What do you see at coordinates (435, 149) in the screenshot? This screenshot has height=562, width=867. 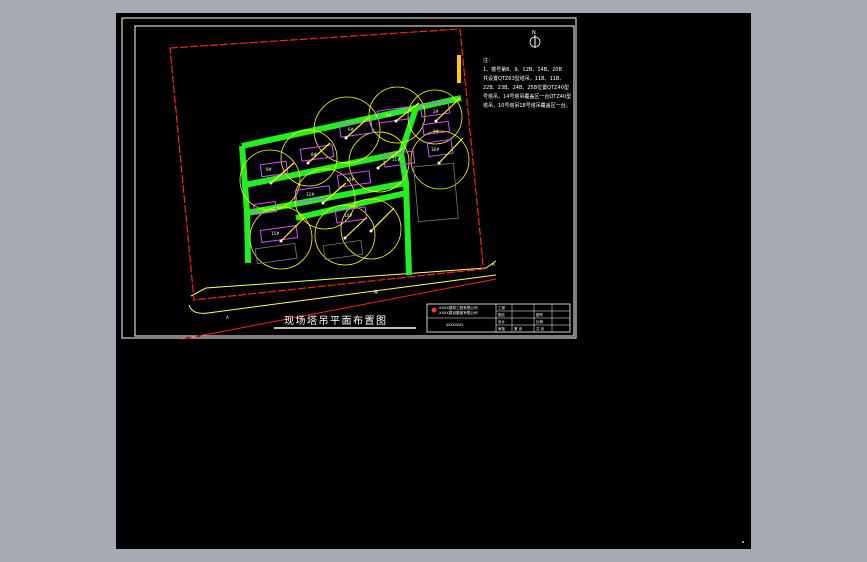 I see `building-label: 16#` at bounding box center [435, 149].